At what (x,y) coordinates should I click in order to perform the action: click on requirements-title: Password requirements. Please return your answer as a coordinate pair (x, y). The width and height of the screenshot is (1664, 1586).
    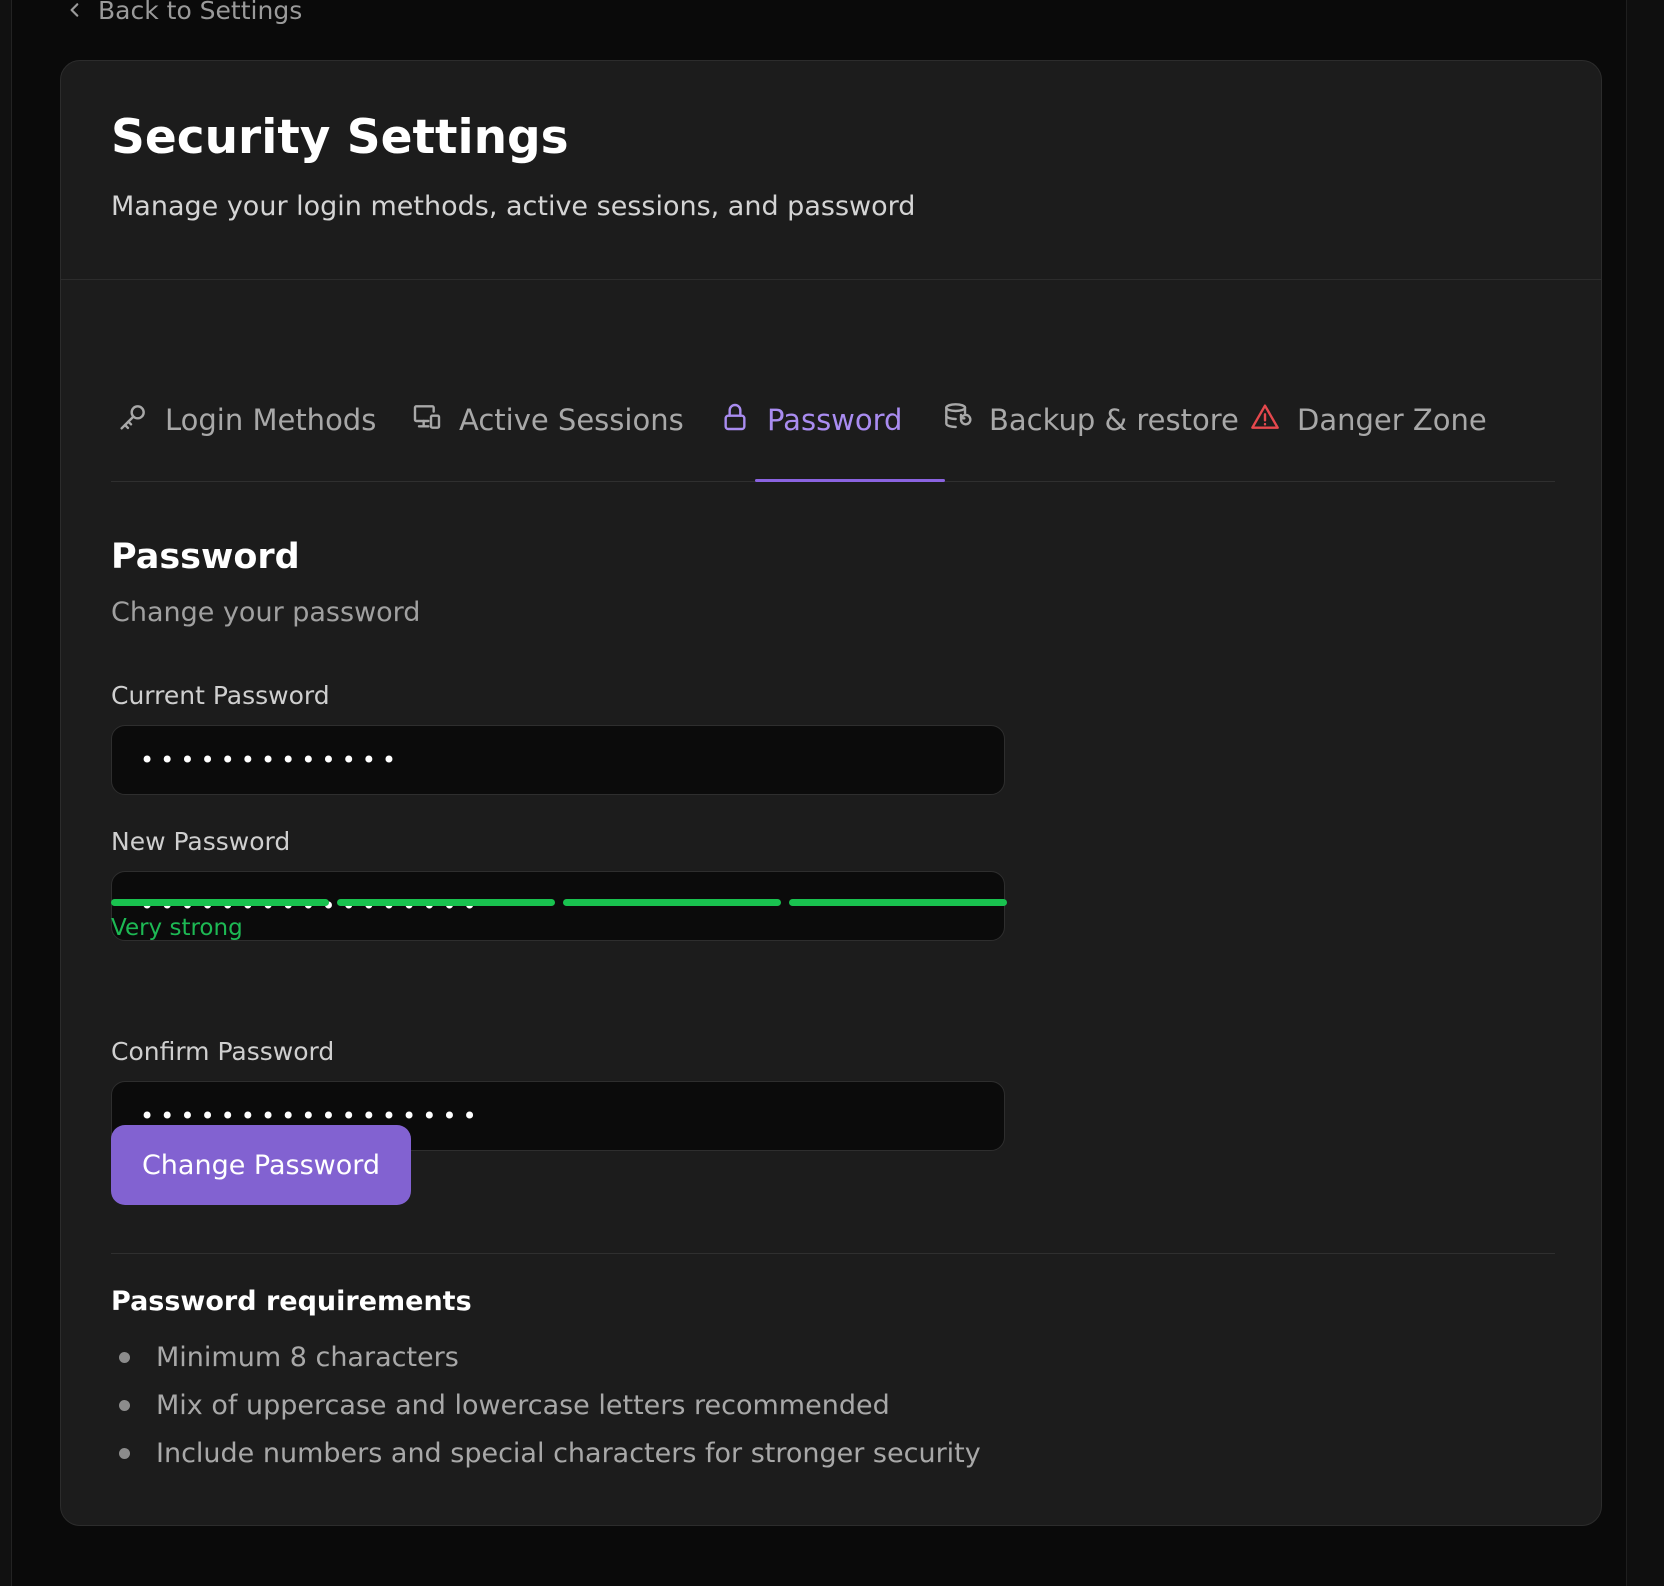
    Looking at the image, I should click on (291, 1301).